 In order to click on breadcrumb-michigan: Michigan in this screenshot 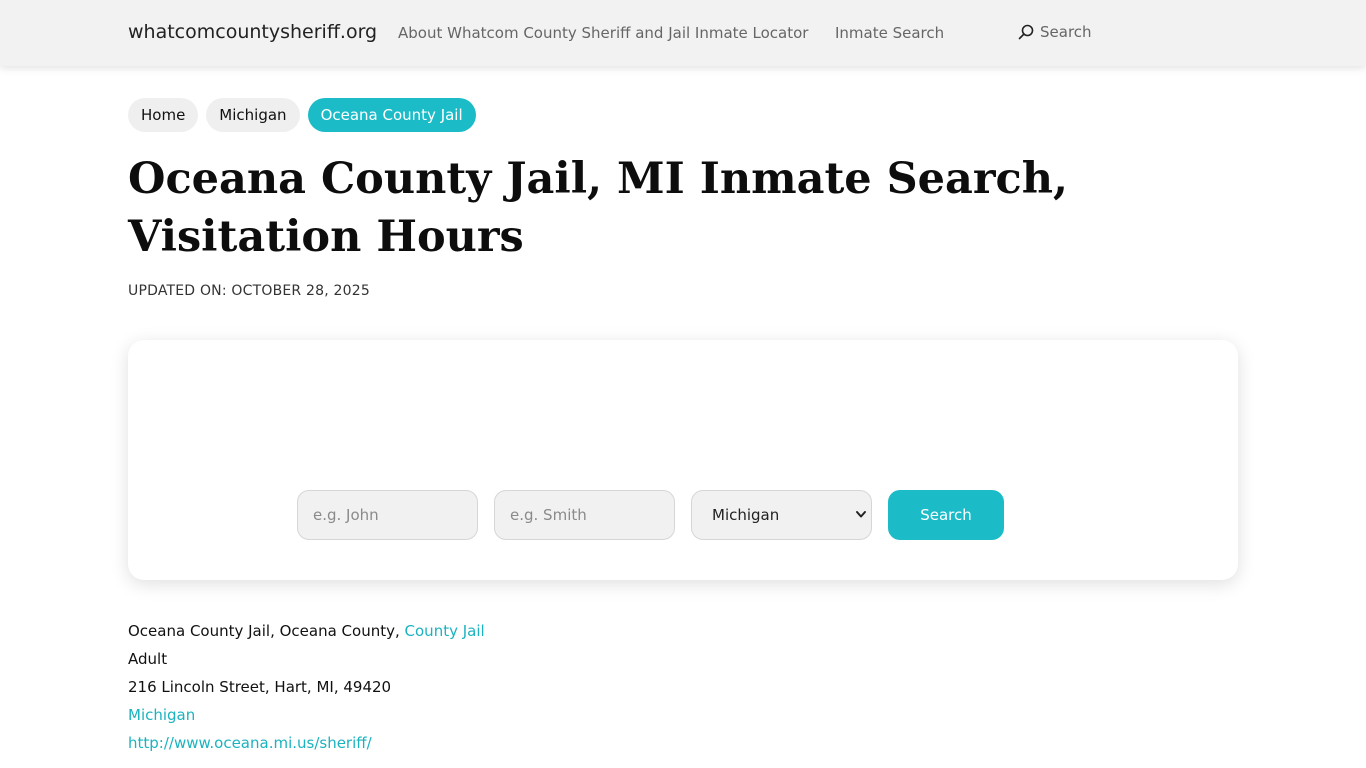, I will do `click(253, 115)`.